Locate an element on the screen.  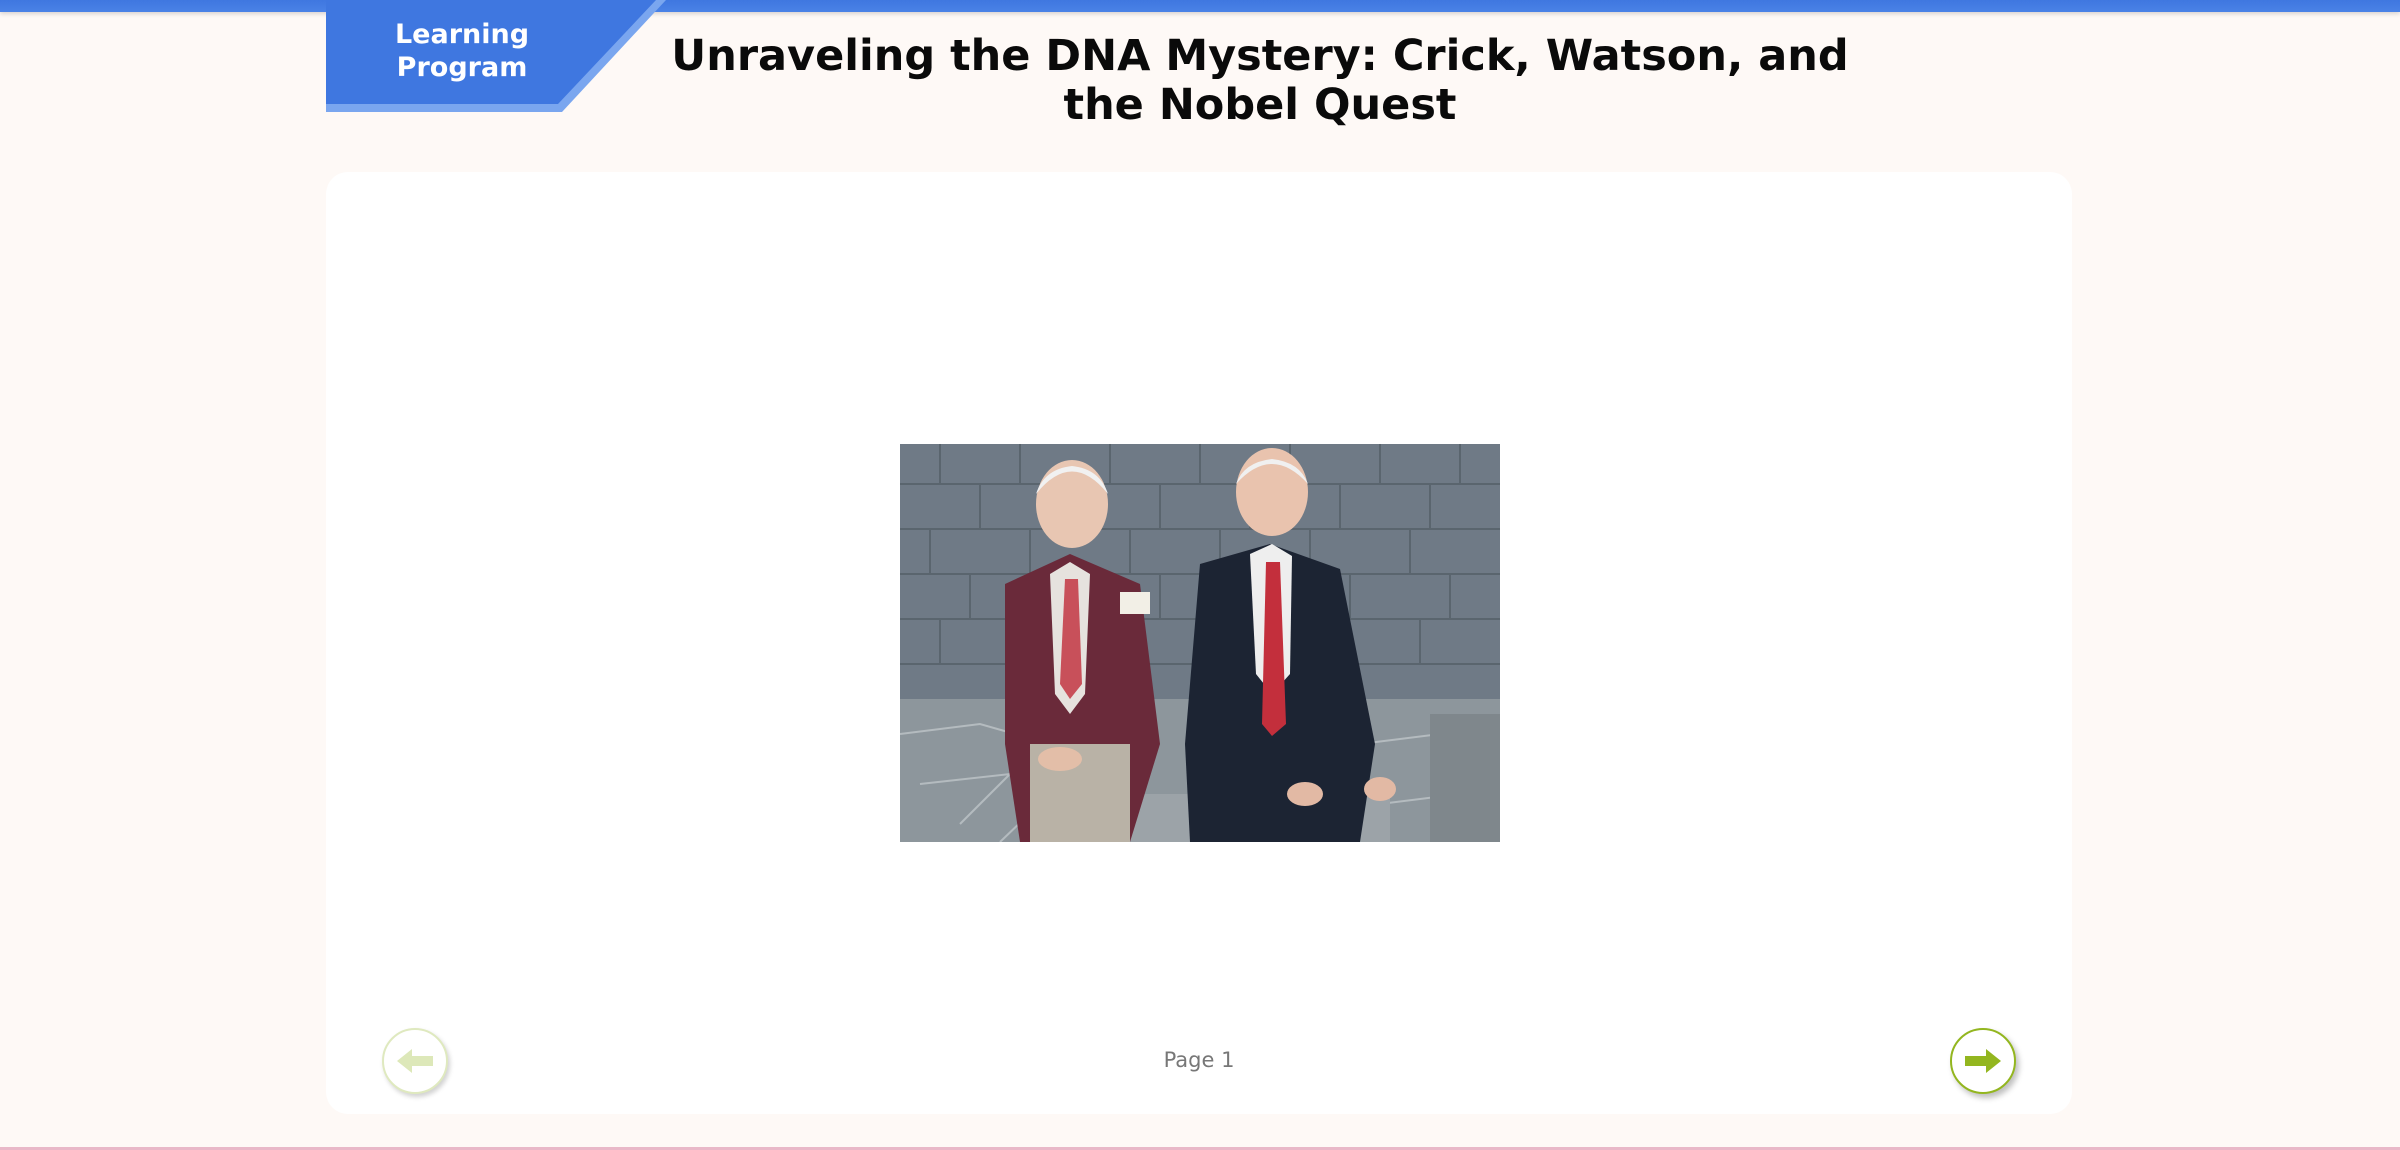
page-number-label: Page 1 is located at coordinates (1199, 1060).